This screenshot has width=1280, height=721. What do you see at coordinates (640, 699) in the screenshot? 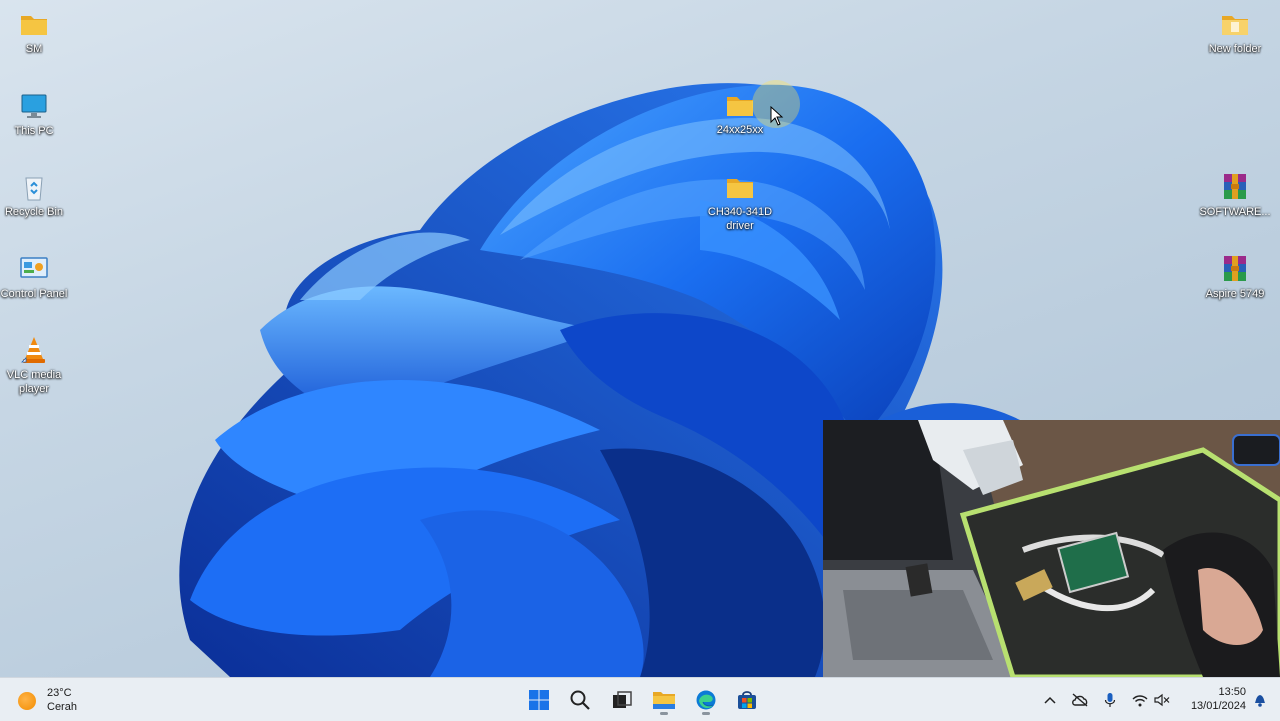
I see `taskbar: 23°C Cerah 13:50 13/01/2024` at bounding box center [640, 699].